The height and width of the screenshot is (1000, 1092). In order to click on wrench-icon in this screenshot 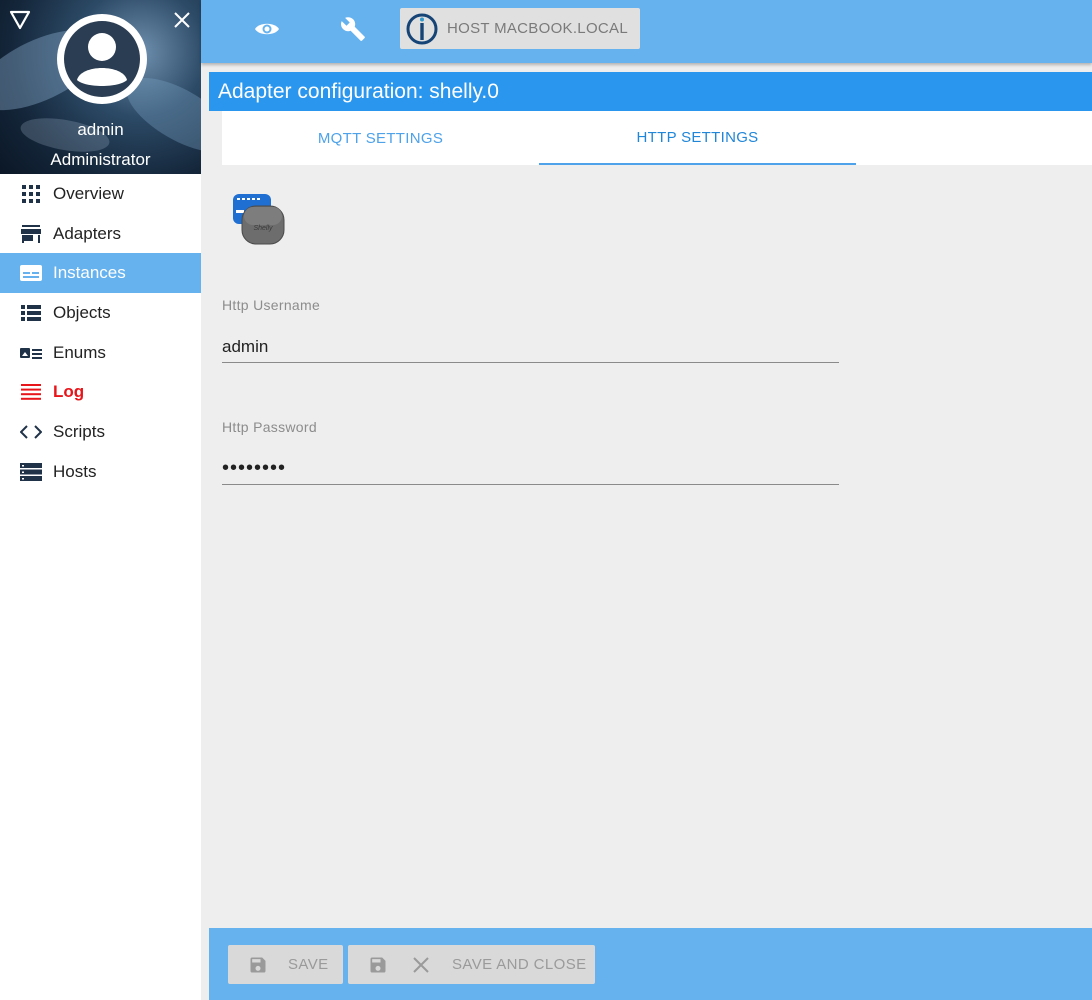, I will do `click(353, 29)`.